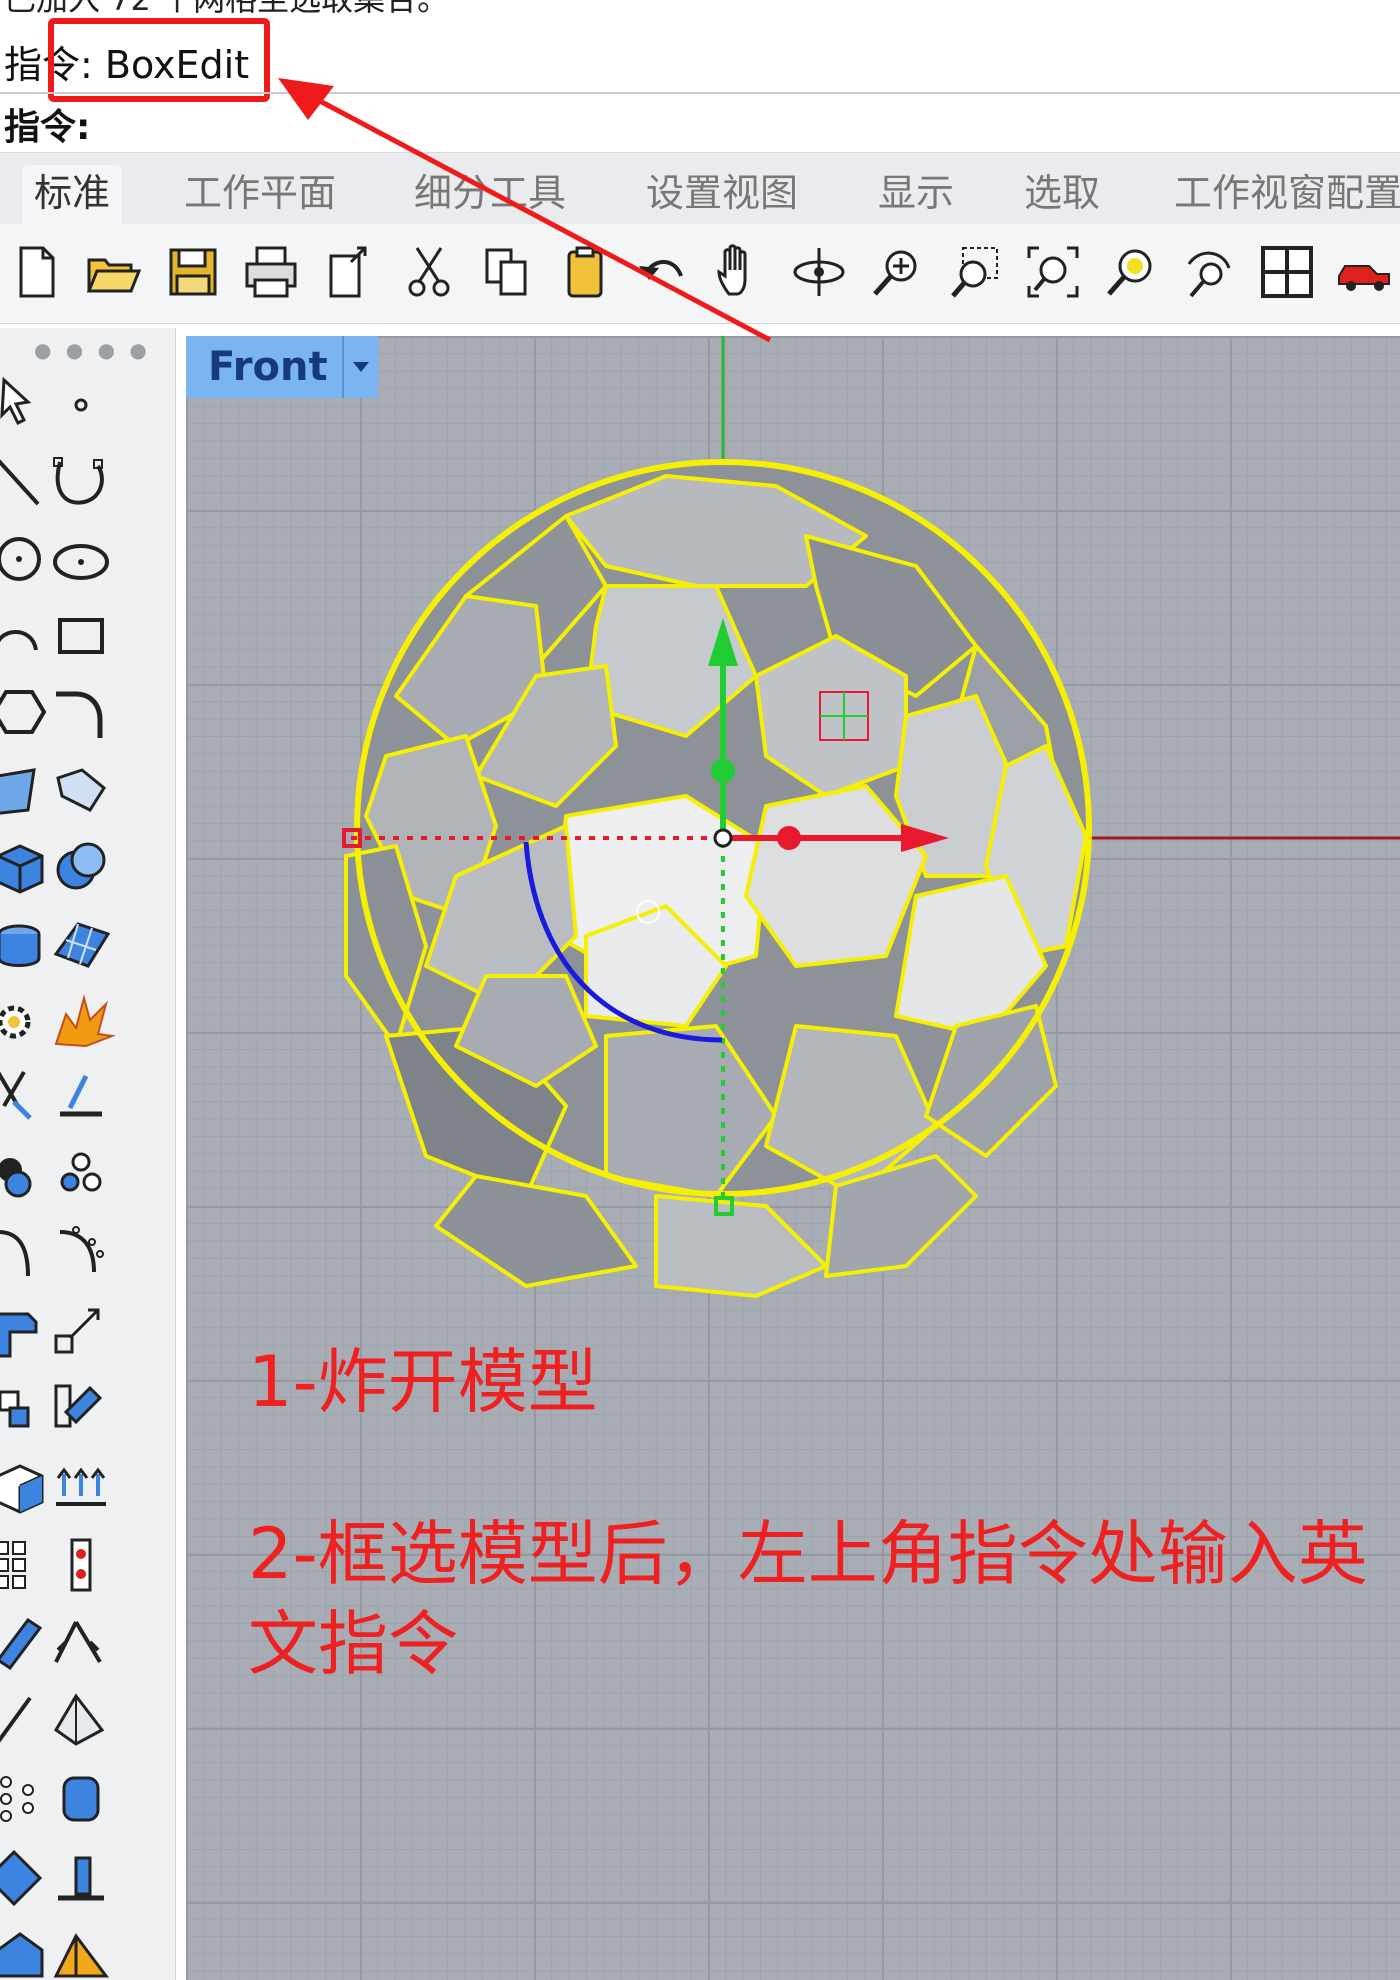  What do you see at coordinates (490, 195) in the screenshot?
I see `tab-subd-tools: 细分工具` at bounding box center [490, 195].